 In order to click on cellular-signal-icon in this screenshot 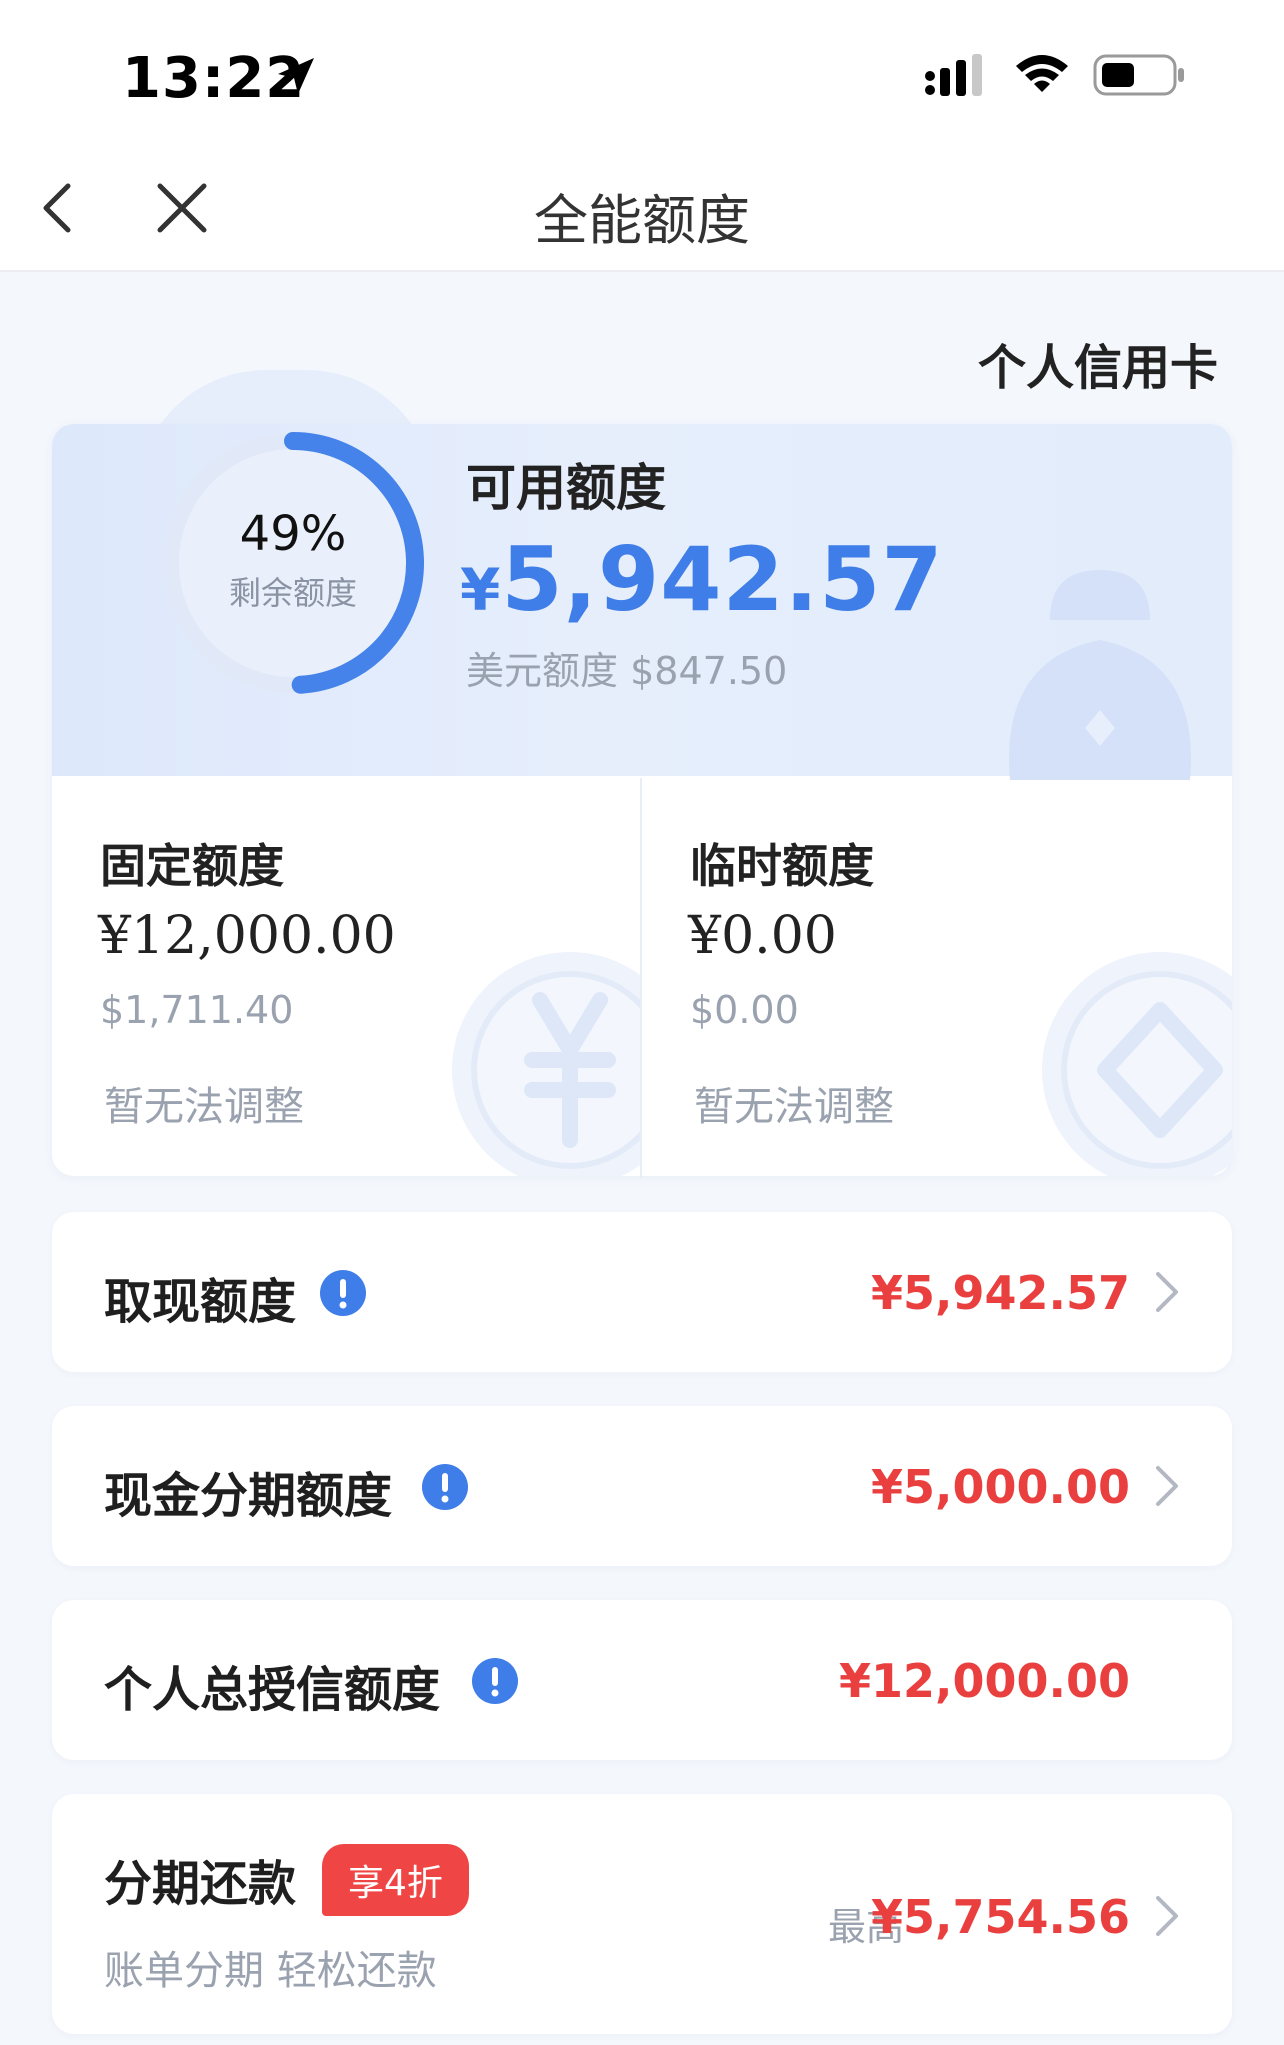, I will do `click(953, 75)`.